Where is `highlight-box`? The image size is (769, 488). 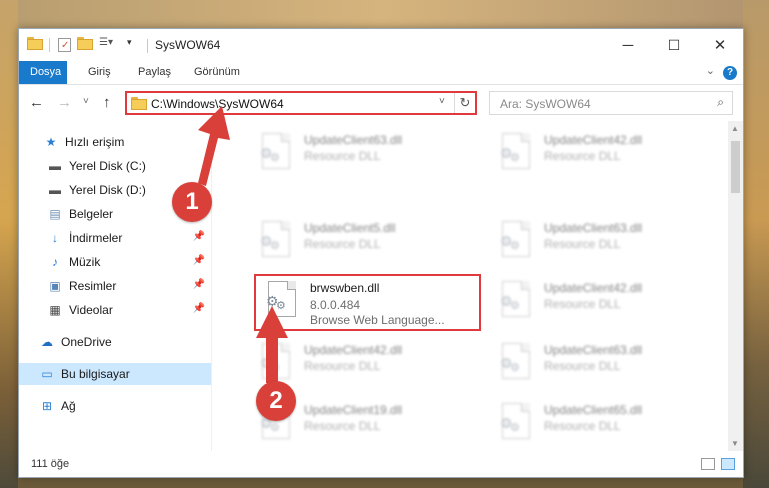 highlight-box is located at coordinates (367, 302).